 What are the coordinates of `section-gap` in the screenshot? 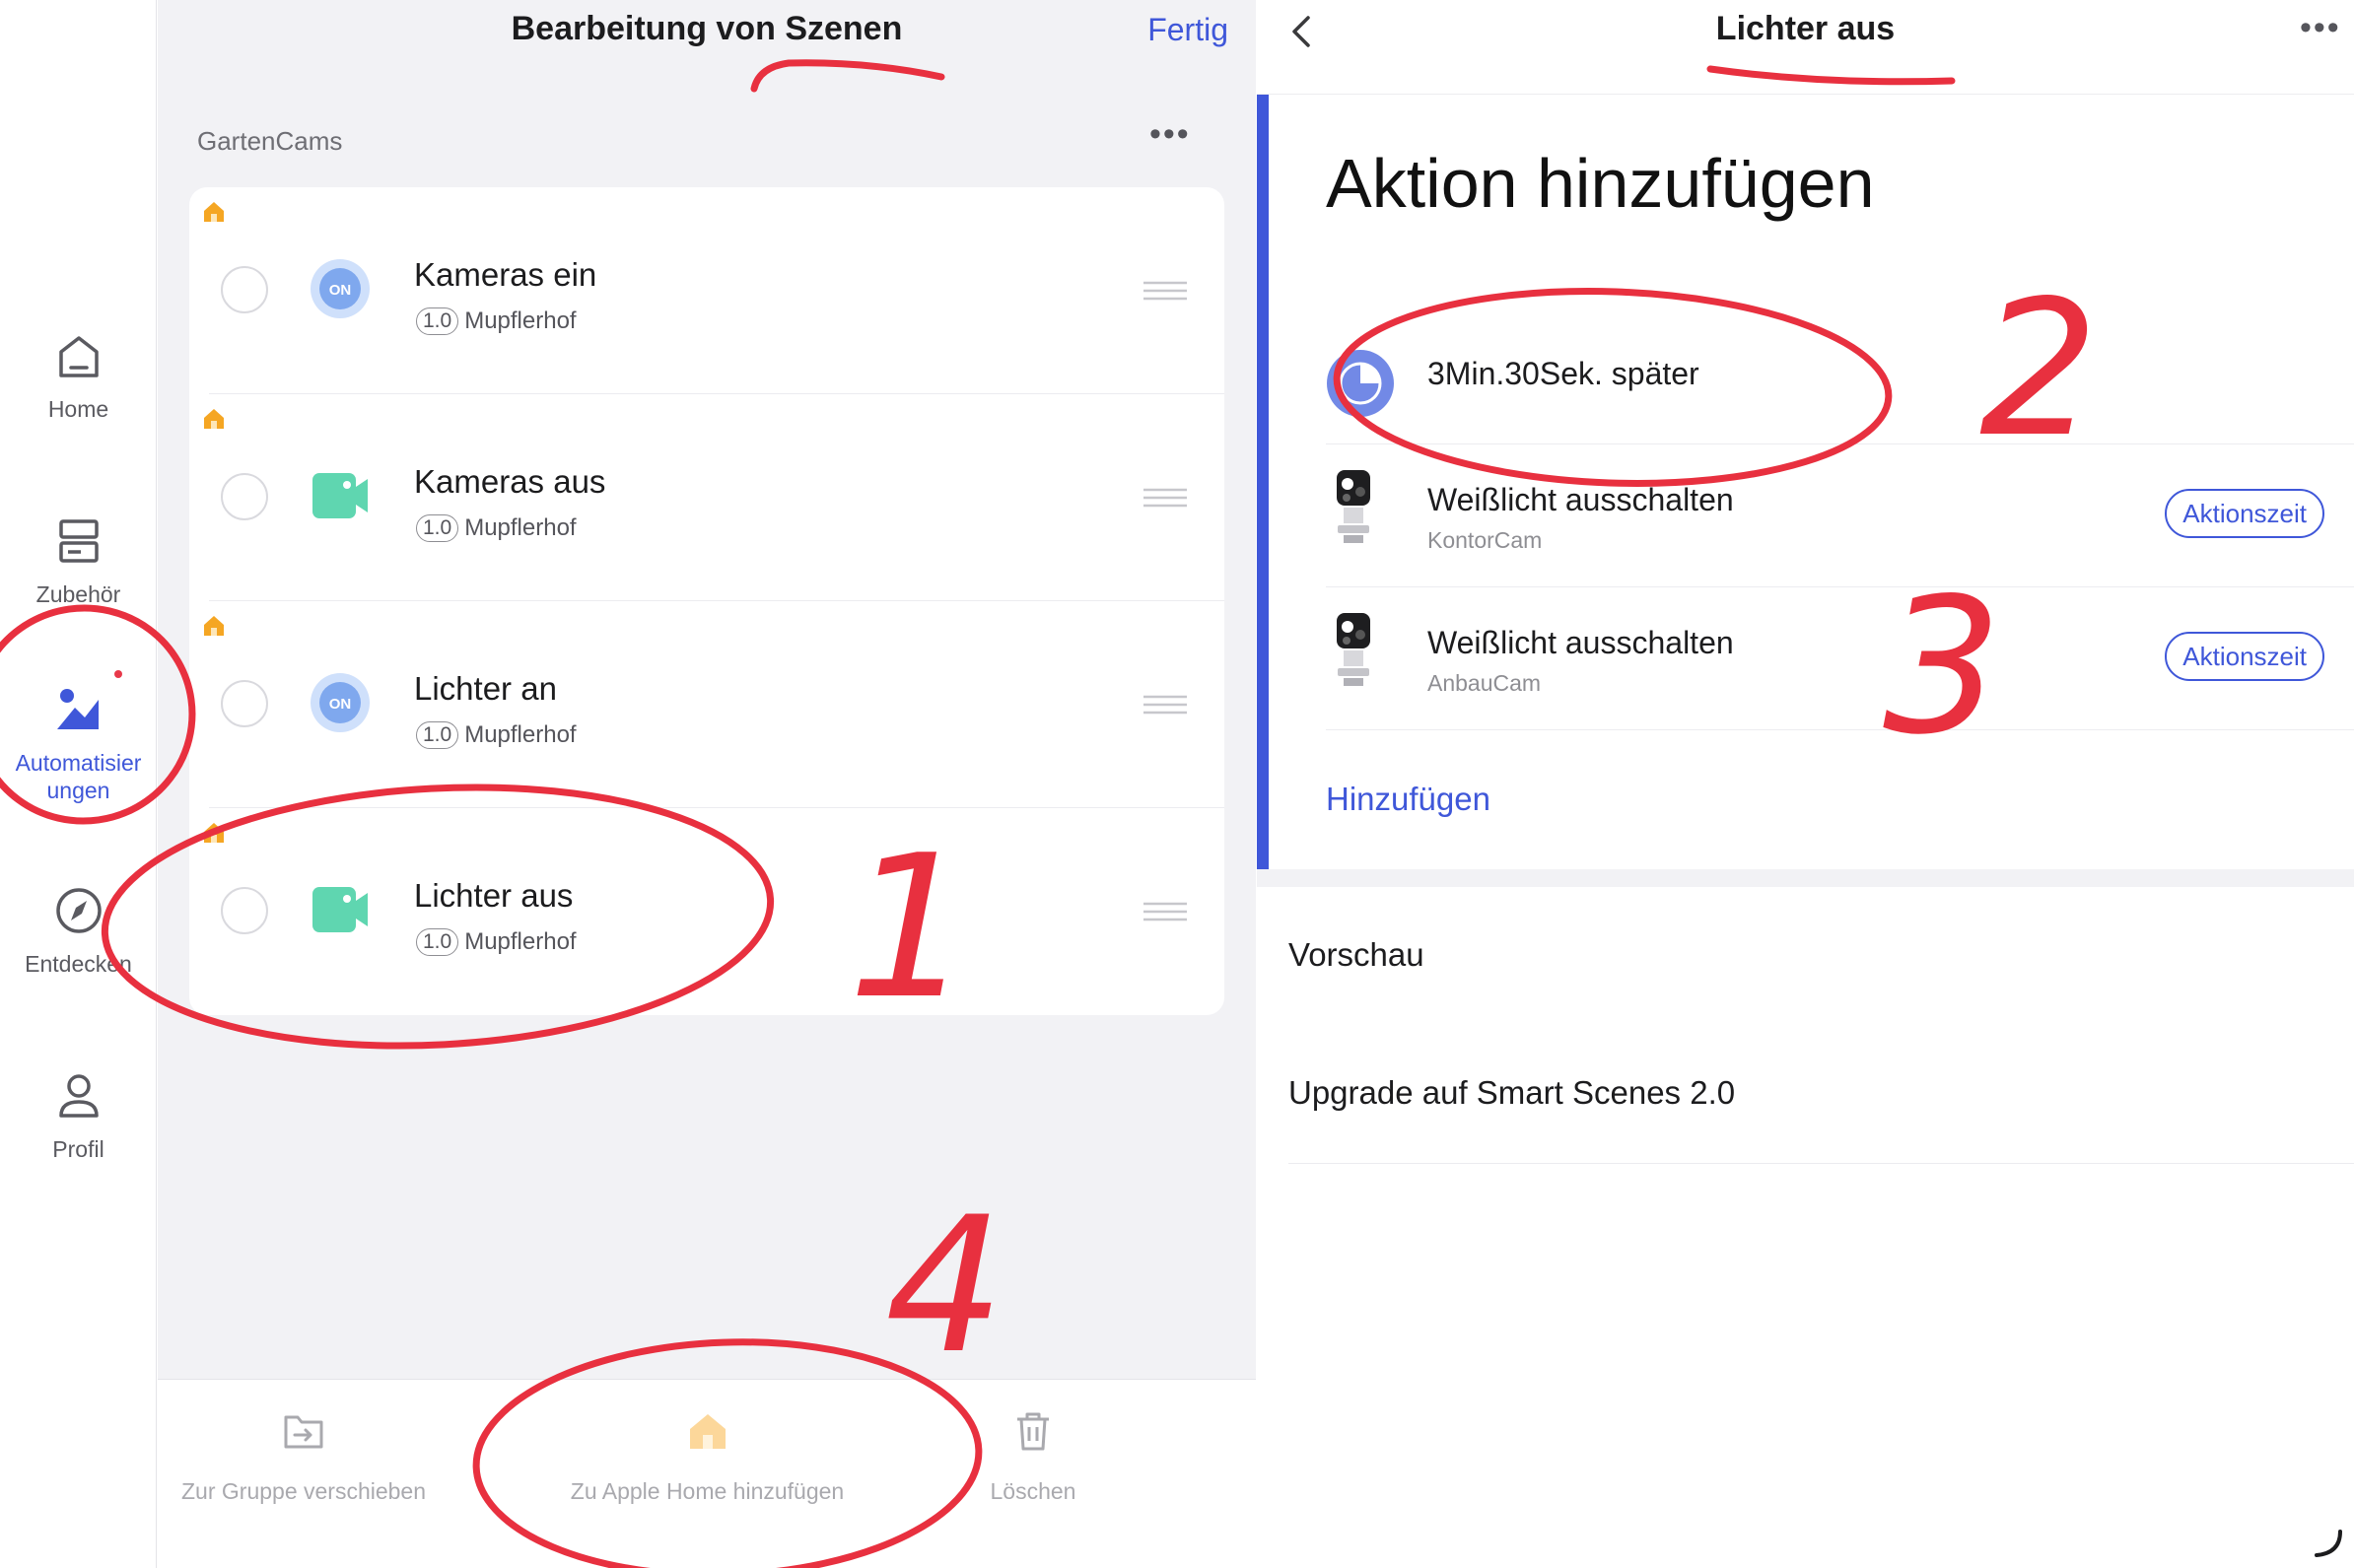 It's located at (1805, 878).